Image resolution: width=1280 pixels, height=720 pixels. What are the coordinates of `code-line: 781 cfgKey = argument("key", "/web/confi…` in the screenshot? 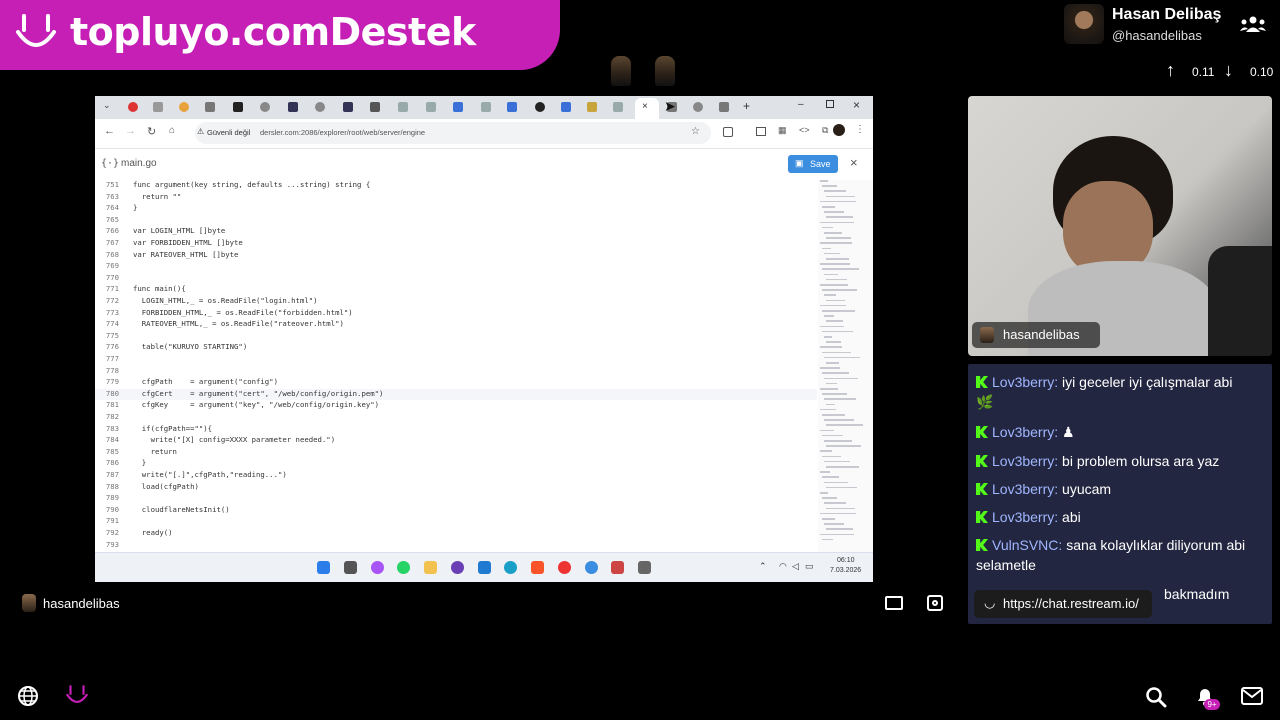 It's located at (456, 405).